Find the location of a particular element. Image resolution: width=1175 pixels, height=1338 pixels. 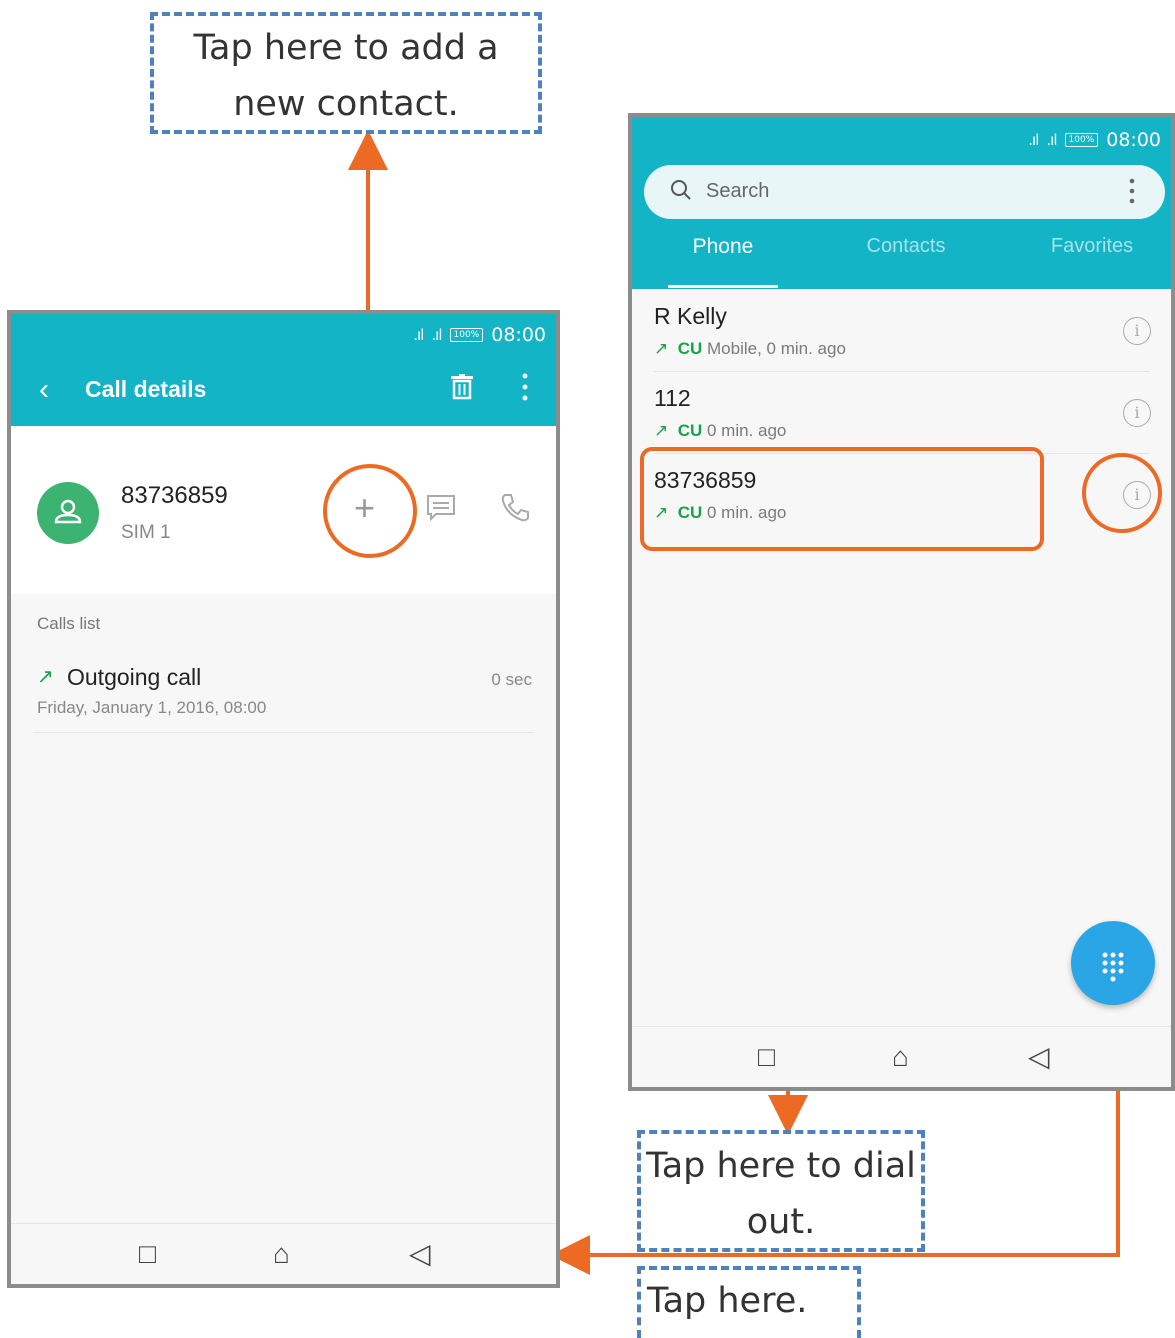

tab-indicator is located at coordinates (723, 286).